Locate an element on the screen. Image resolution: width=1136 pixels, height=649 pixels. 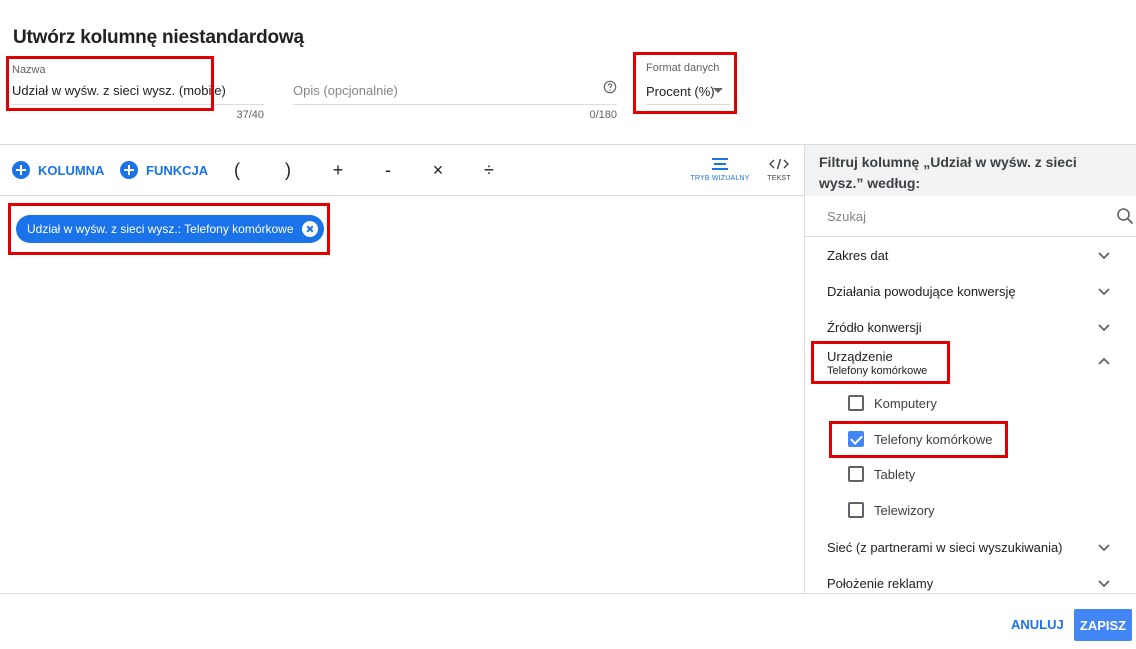
save-button: ZAPISZ is located at coordinates (1103, 625).